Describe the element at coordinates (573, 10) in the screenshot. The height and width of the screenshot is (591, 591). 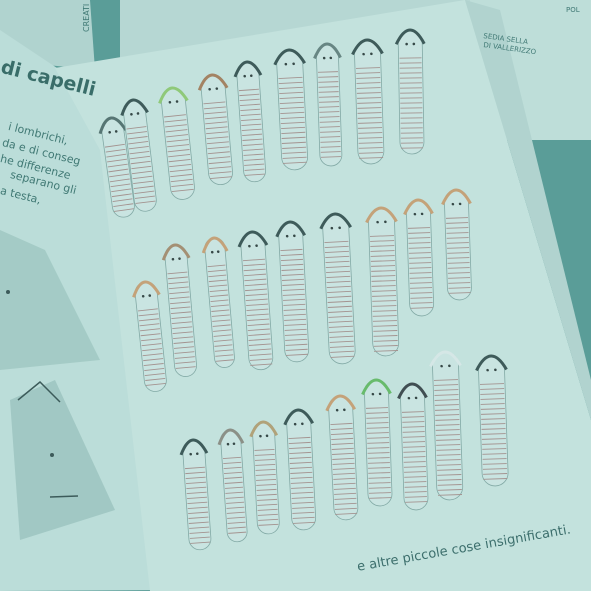
I see `top-book-corner: POL` at that location.